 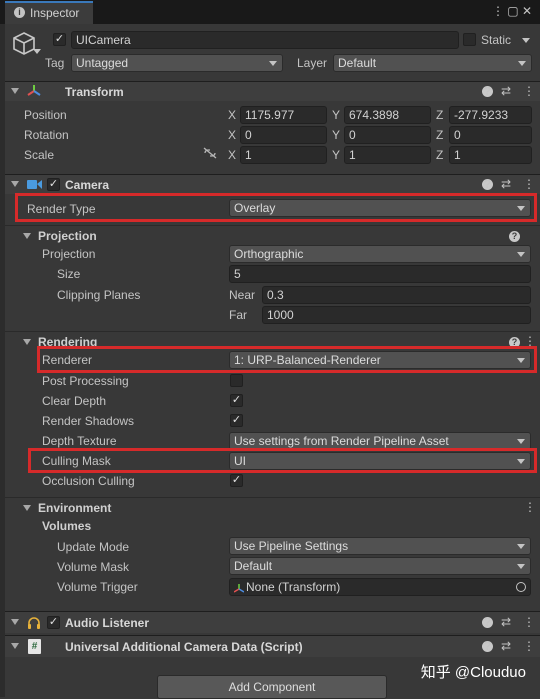 I want to click on size-label: Size, so click(x=69, y=274).